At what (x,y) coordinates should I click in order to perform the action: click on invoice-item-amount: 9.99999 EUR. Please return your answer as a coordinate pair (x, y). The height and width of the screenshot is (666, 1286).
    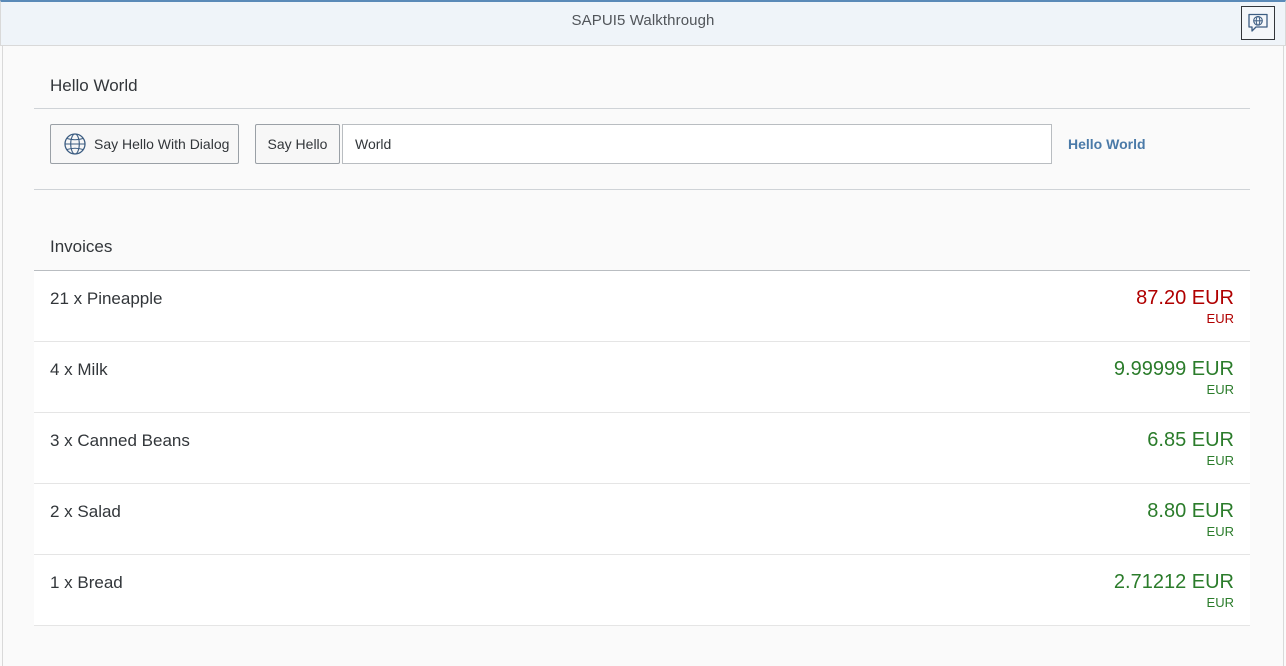
    Looking at the image, I should click on (1173, 369).